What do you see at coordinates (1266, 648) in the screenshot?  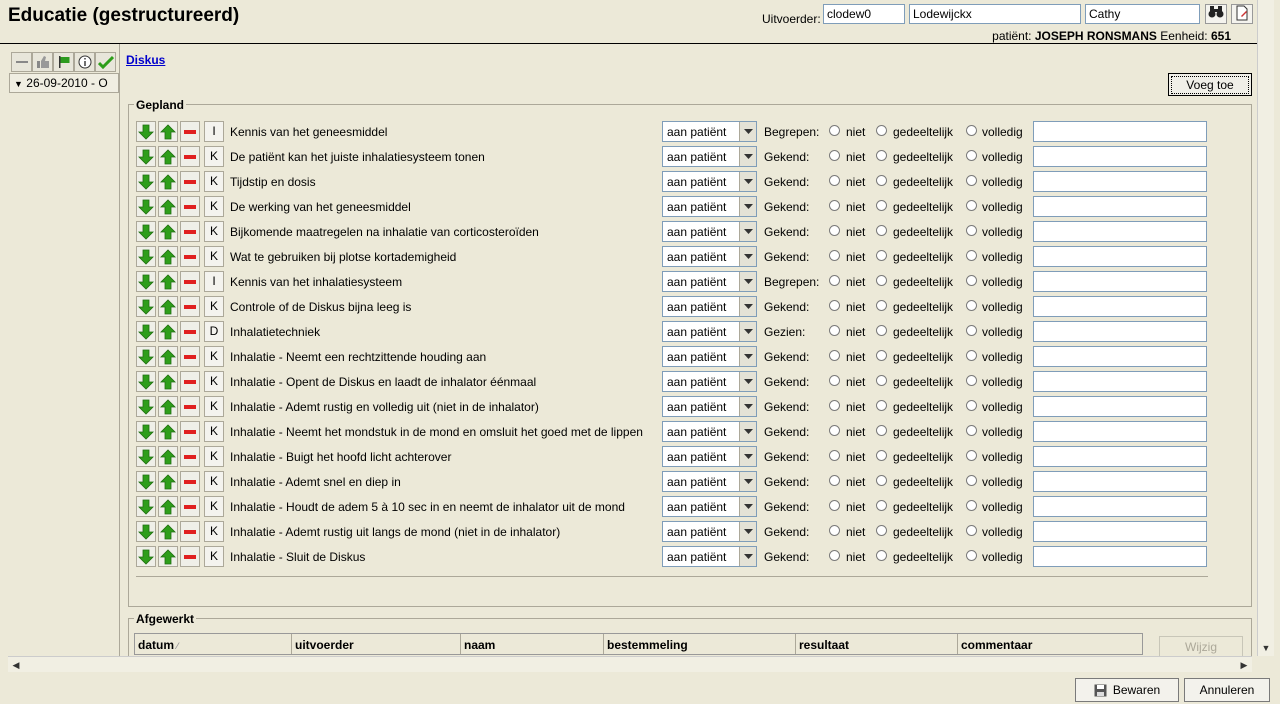 I see `scroll-down-icon: ▼` at bounding box center [1266, 648].